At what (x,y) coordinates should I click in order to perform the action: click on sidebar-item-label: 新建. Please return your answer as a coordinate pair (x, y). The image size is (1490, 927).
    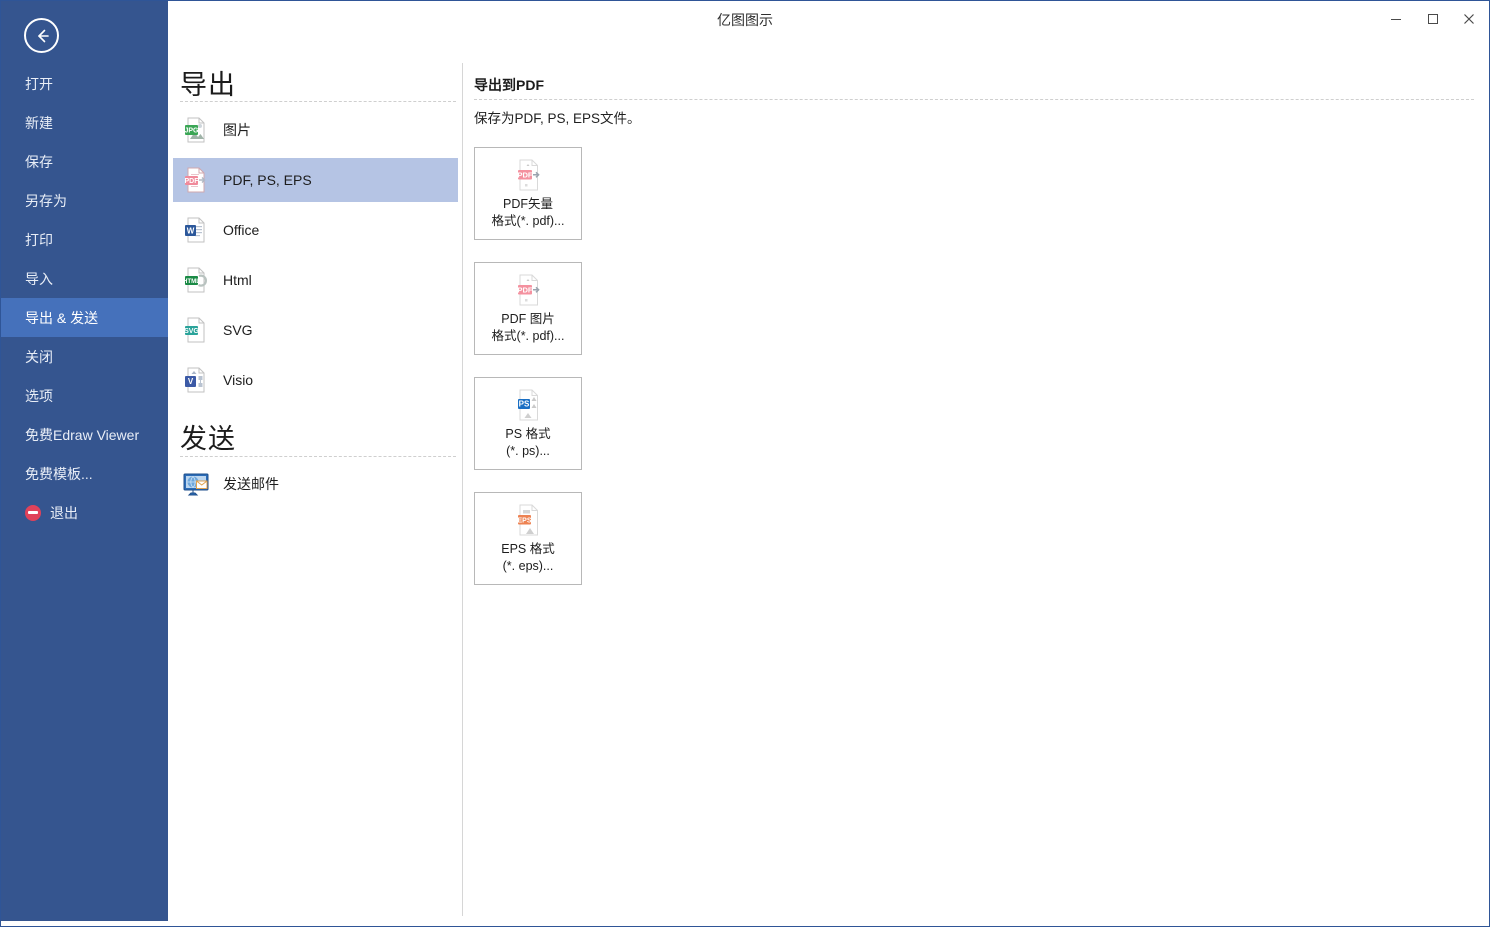
    Looking at the image, I should click on (39, 122).